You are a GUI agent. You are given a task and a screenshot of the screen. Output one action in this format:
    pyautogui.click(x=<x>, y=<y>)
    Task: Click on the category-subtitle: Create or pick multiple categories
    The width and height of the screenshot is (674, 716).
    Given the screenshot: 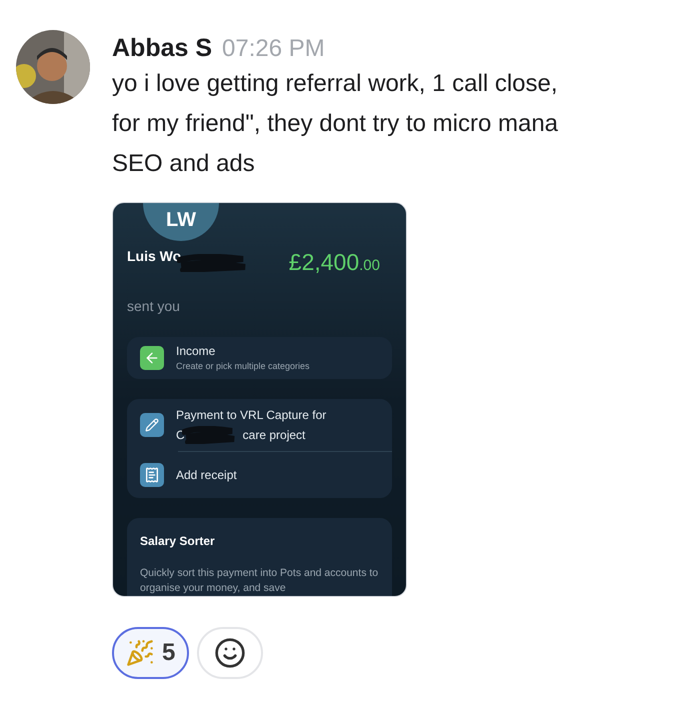 What is the action you would take?
    pyautogui.click(x=243, y=367)
    